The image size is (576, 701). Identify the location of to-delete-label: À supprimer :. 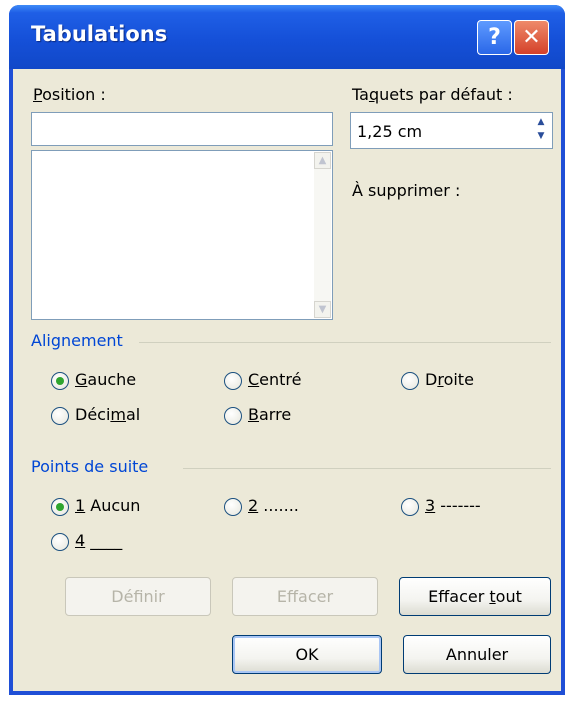
(406, 190).